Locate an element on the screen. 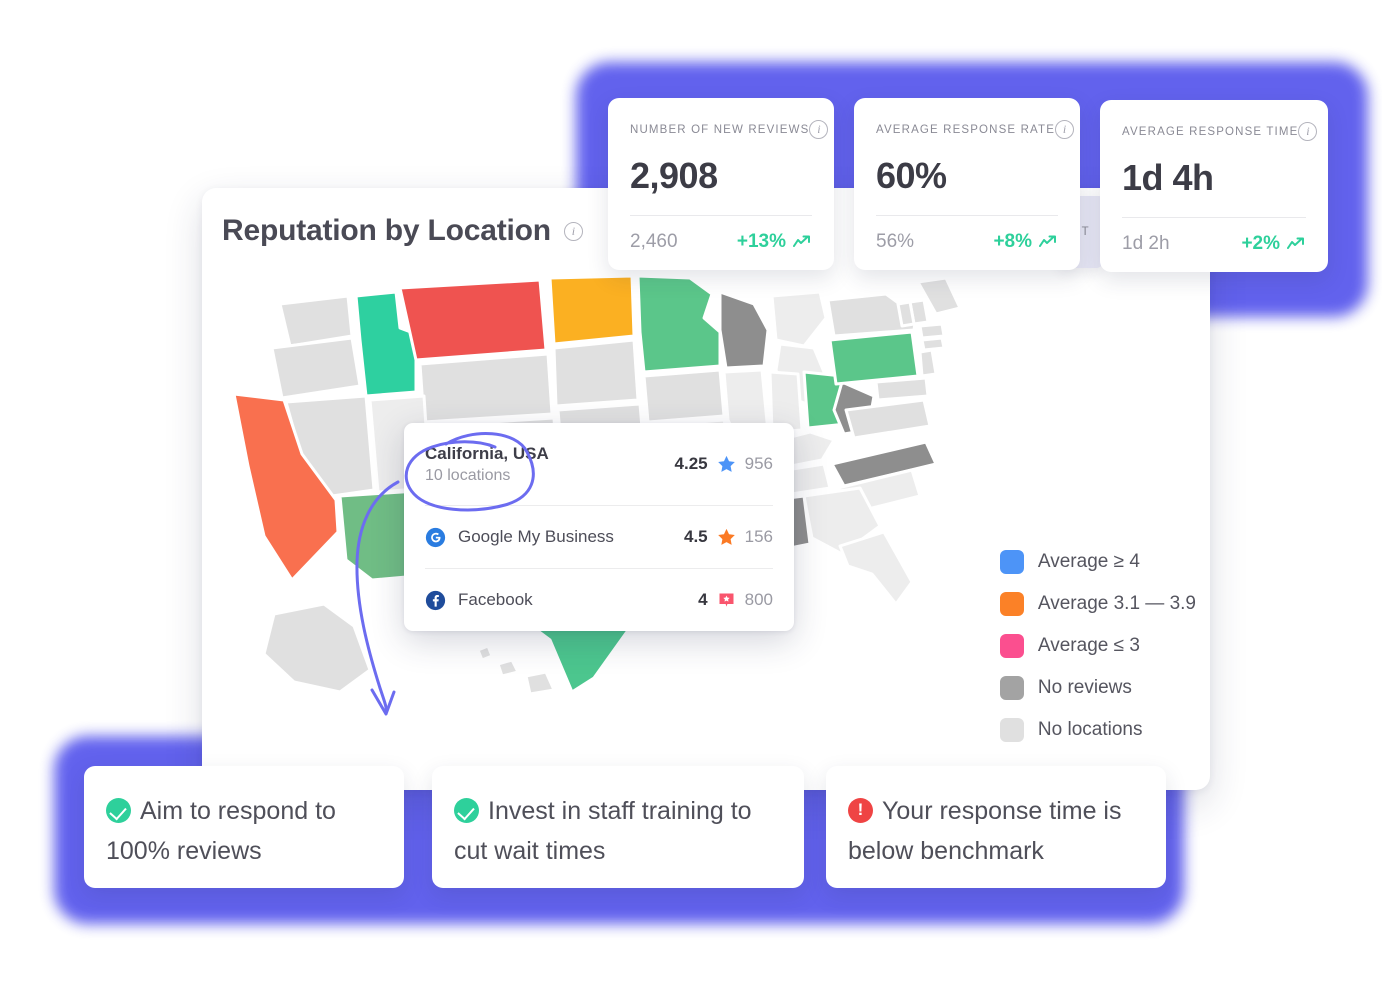 Image resolution: width=1382 pixels, height=994 pixels. kpi-previous-value: 1d 2h is located at coordinates (1146, 243).